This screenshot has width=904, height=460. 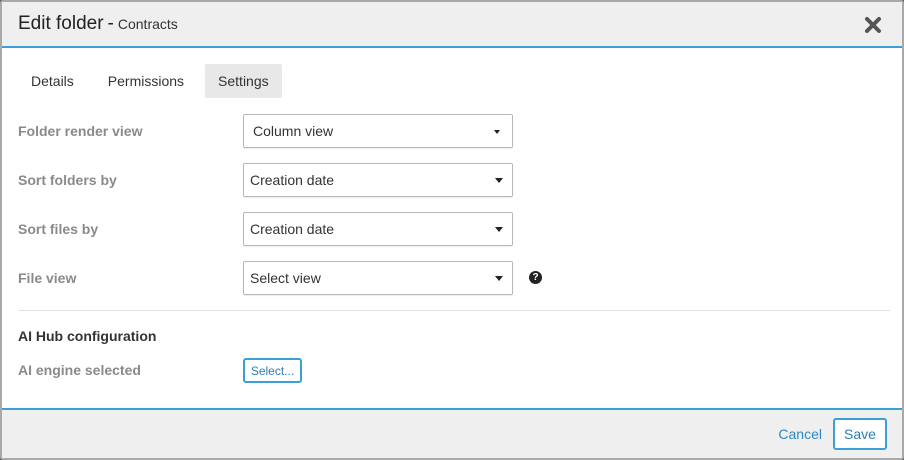 I want to click on tab-settings: Settings, so click(x=243, y=81).